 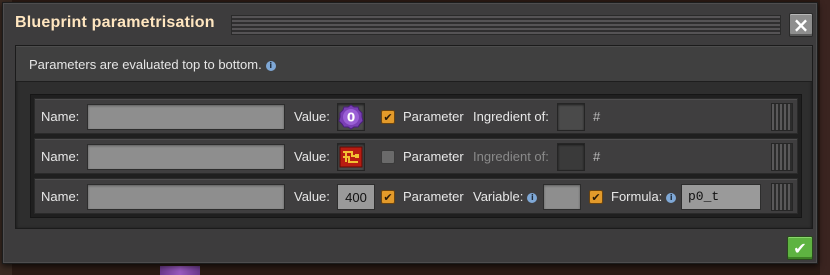 I want to click on subheader-text: Parameters are evaluated top to bottom., so click(x=145, y=64).